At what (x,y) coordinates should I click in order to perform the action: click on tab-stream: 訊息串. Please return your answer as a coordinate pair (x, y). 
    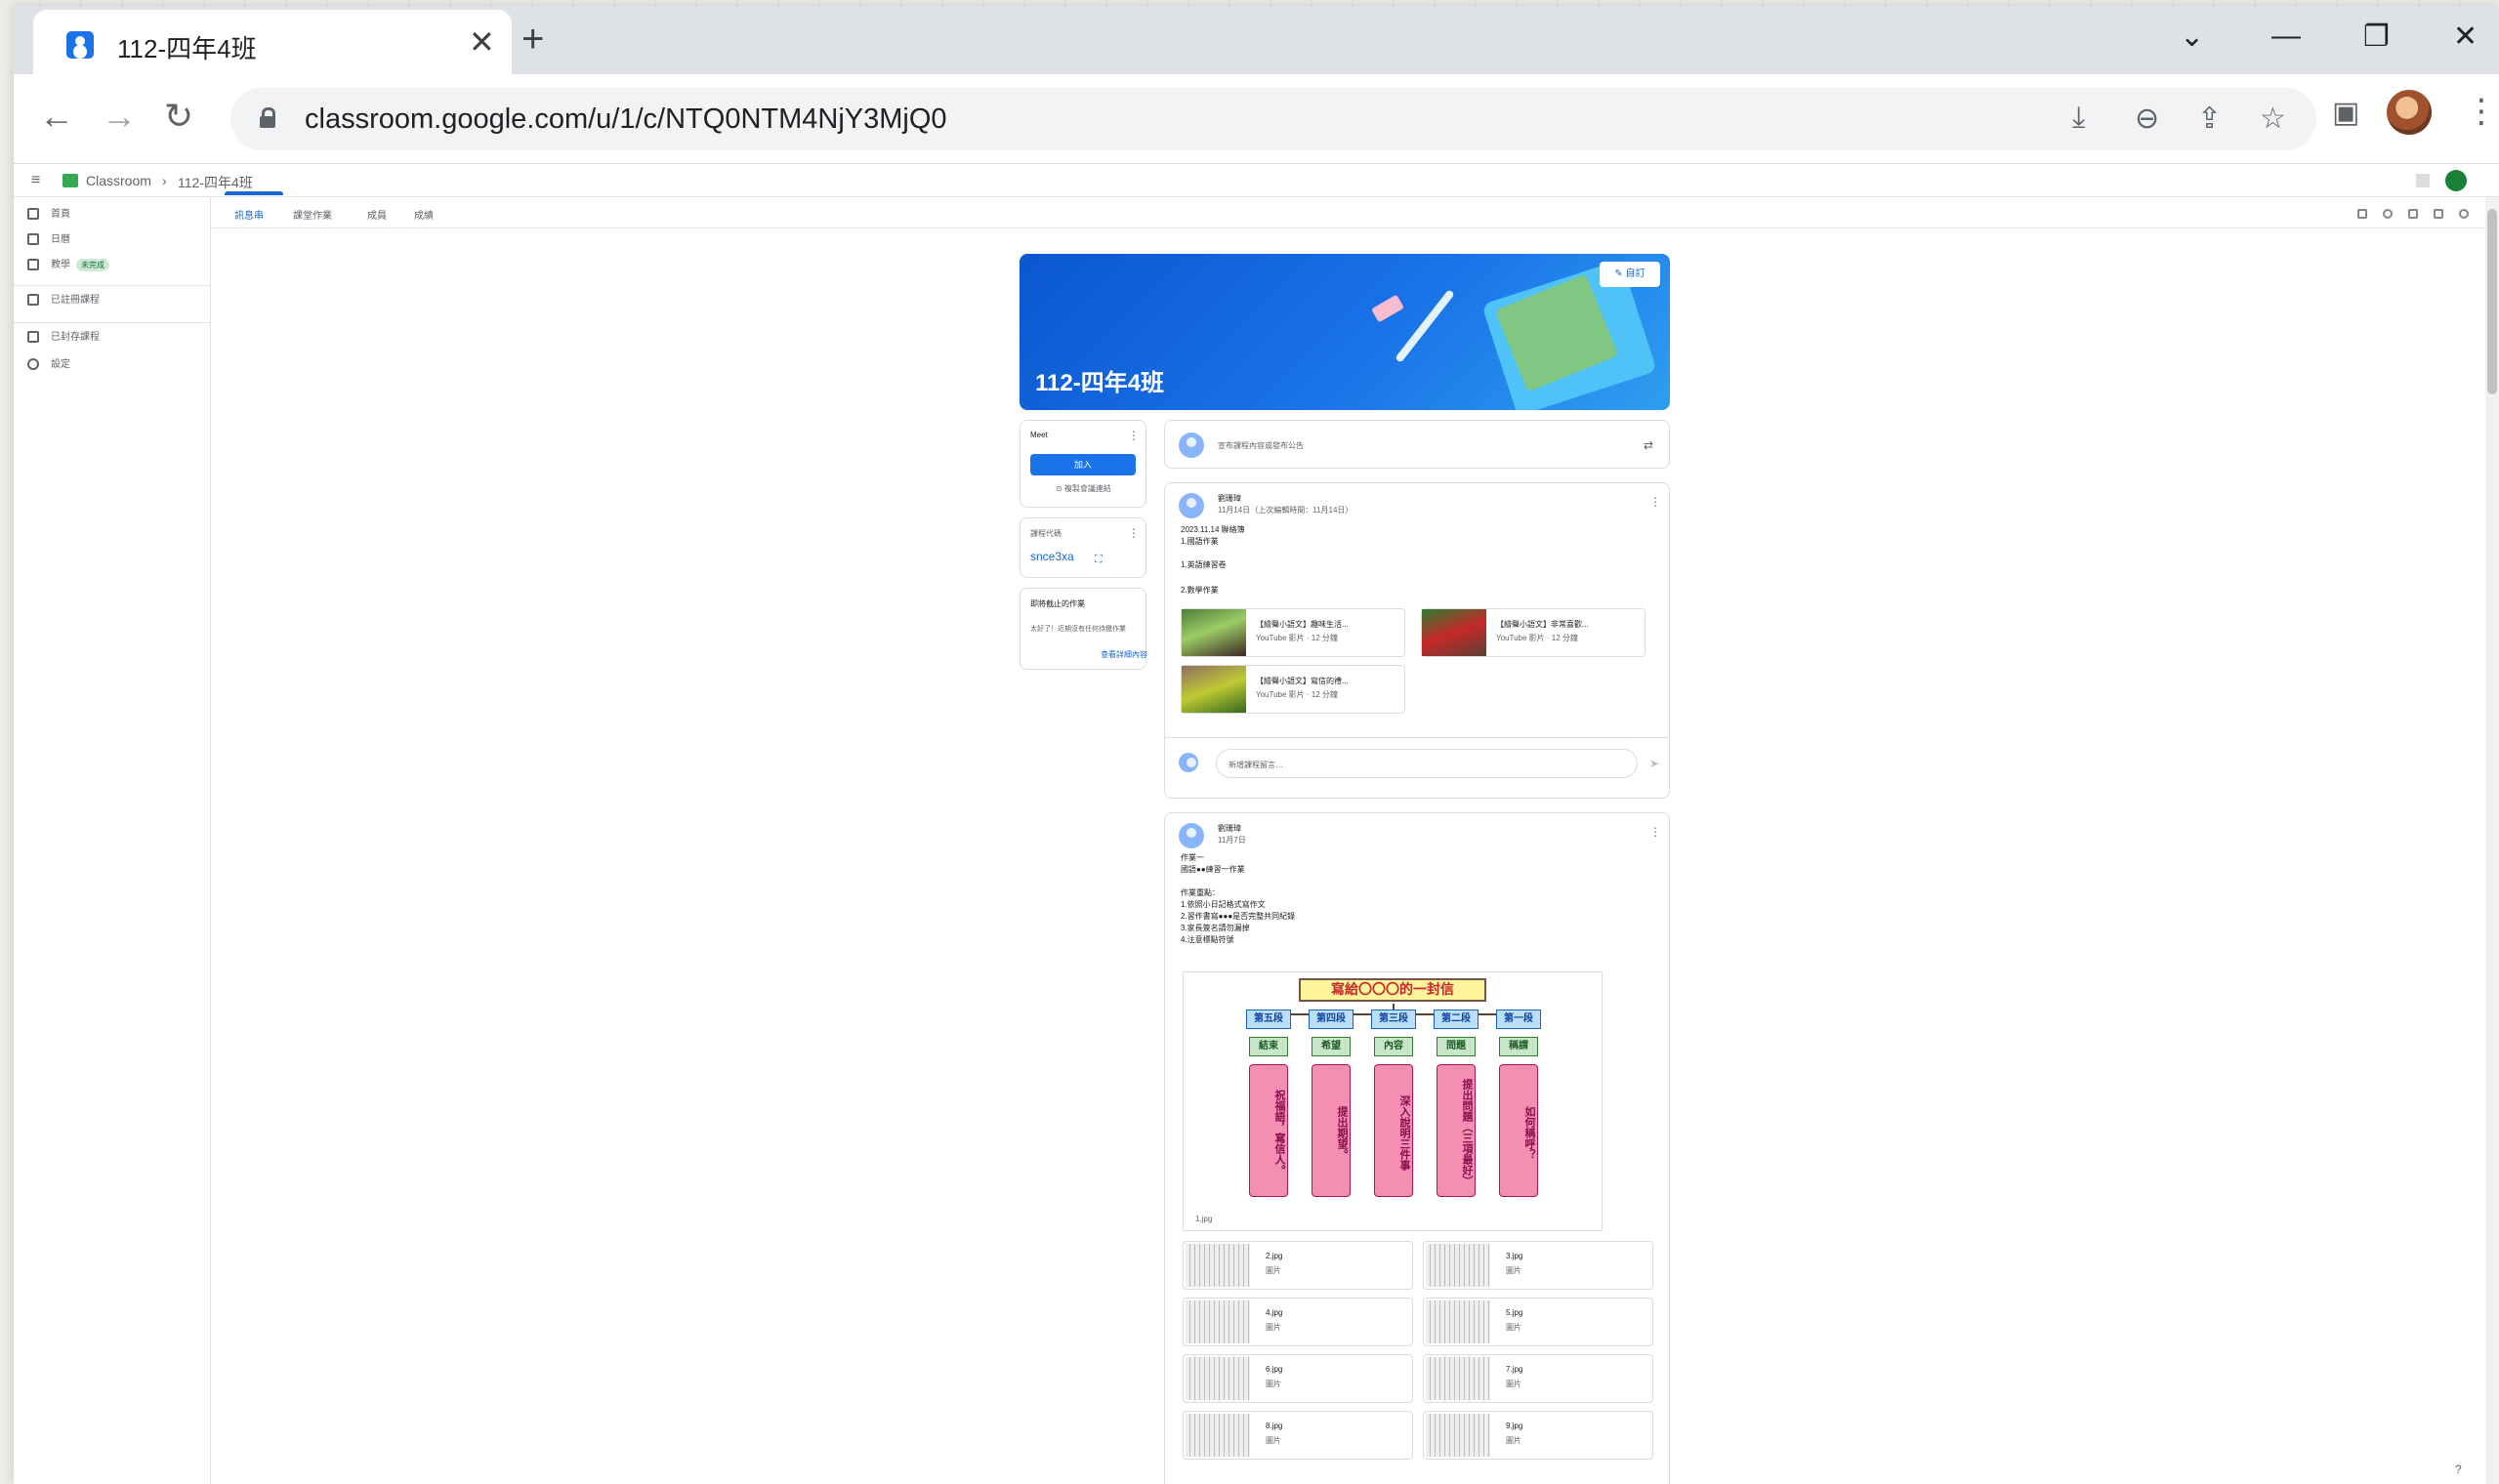
    Looking at the image, I should click on (249, 215).